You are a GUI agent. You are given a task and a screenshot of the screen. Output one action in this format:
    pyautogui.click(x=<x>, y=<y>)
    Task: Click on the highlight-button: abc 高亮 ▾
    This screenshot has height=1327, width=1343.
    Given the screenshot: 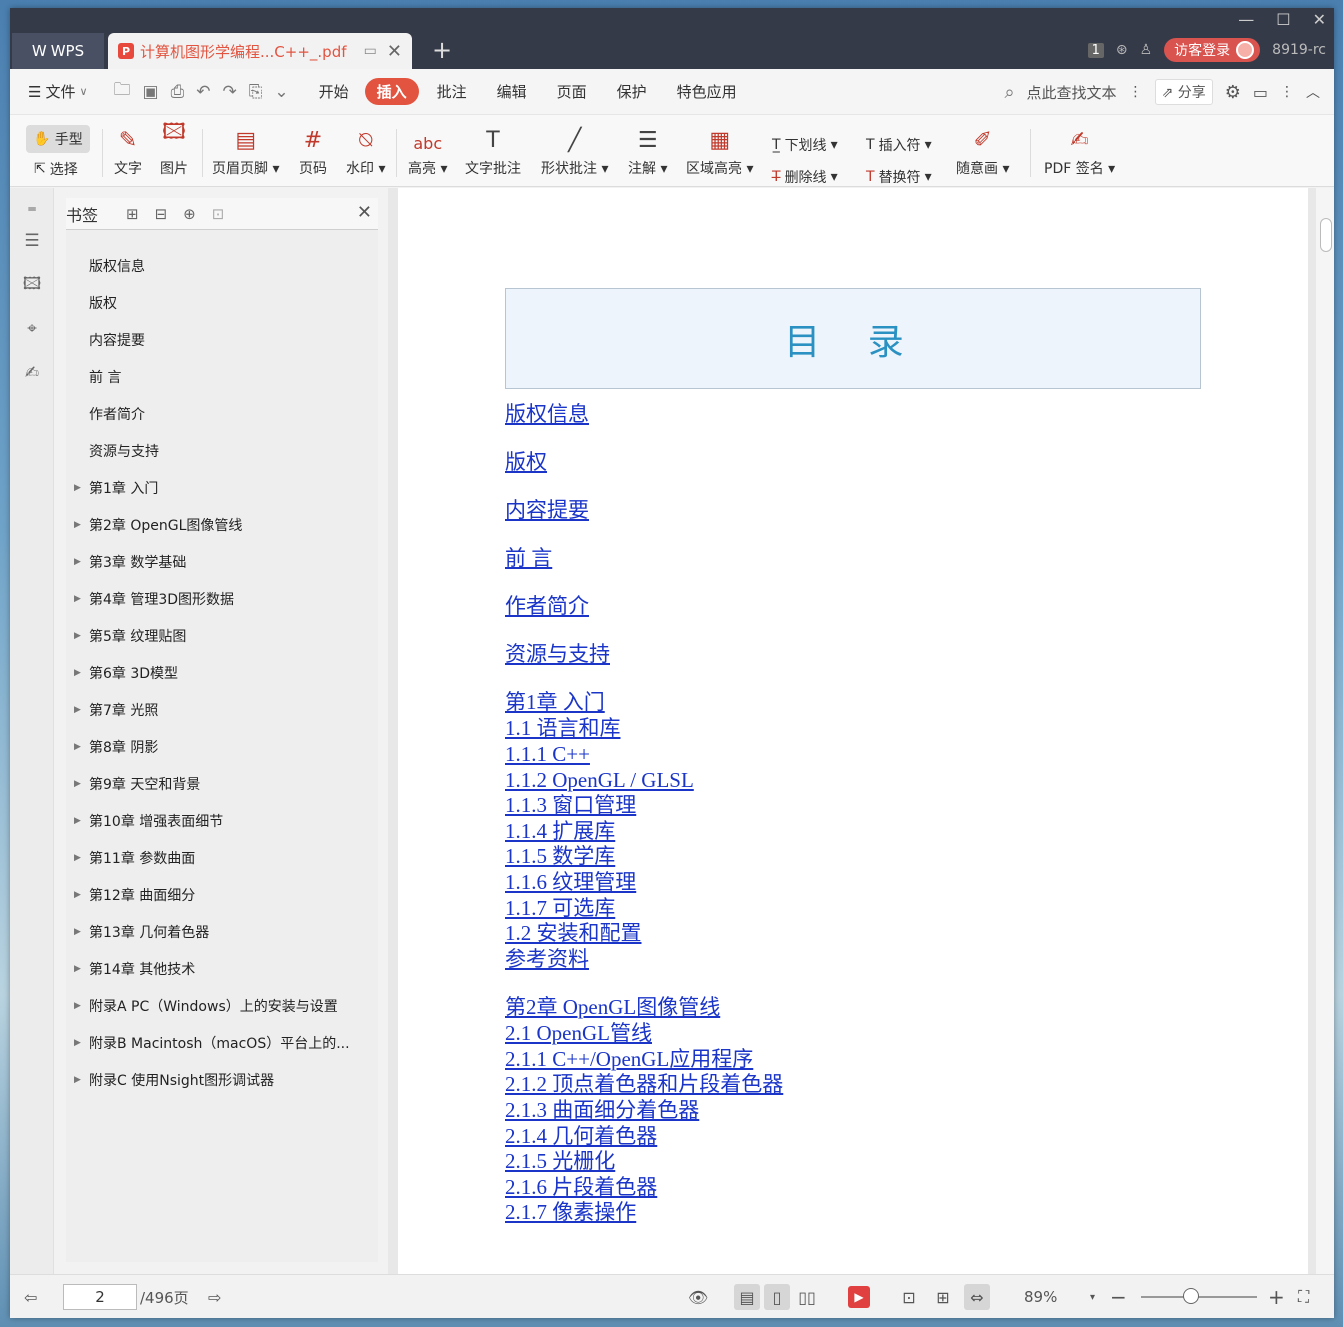 What is the action you would take?
    pyautogui.click(x=427, y=148)
    